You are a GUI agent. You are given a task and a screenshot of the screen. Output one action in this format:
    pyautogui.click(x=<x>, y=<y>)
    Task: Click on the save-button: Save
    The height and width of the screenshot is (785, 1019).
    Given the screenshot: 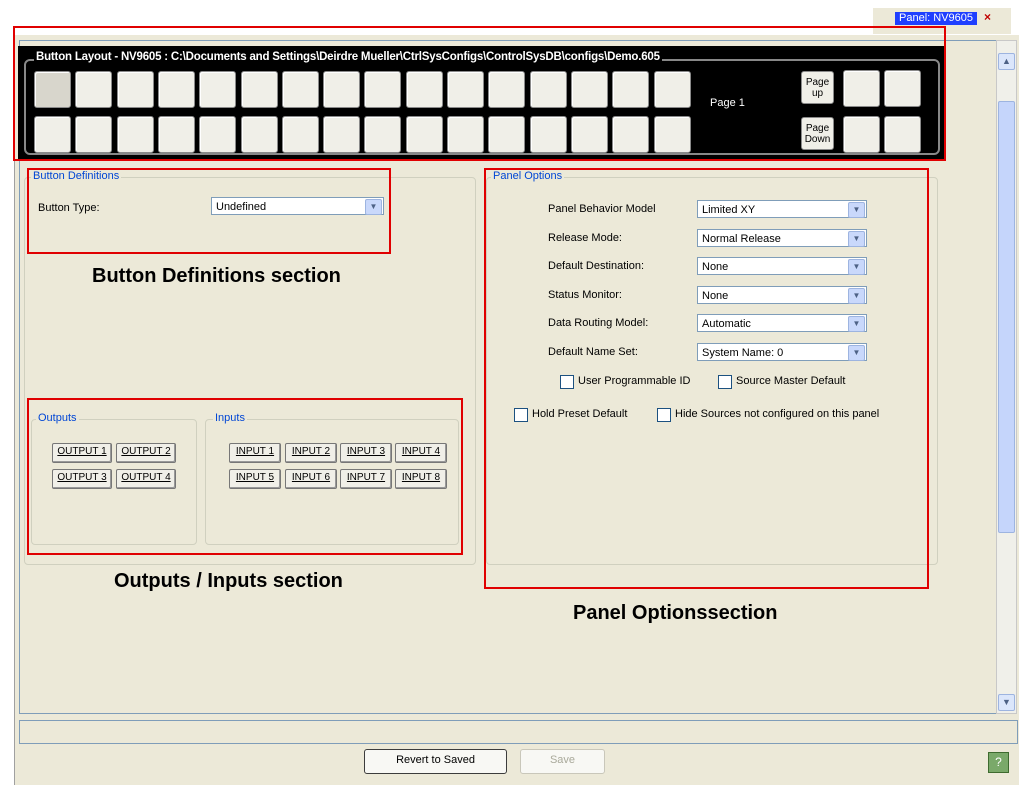 What is the action you would take?
    pyautogui.click(x=562, y=761)
    